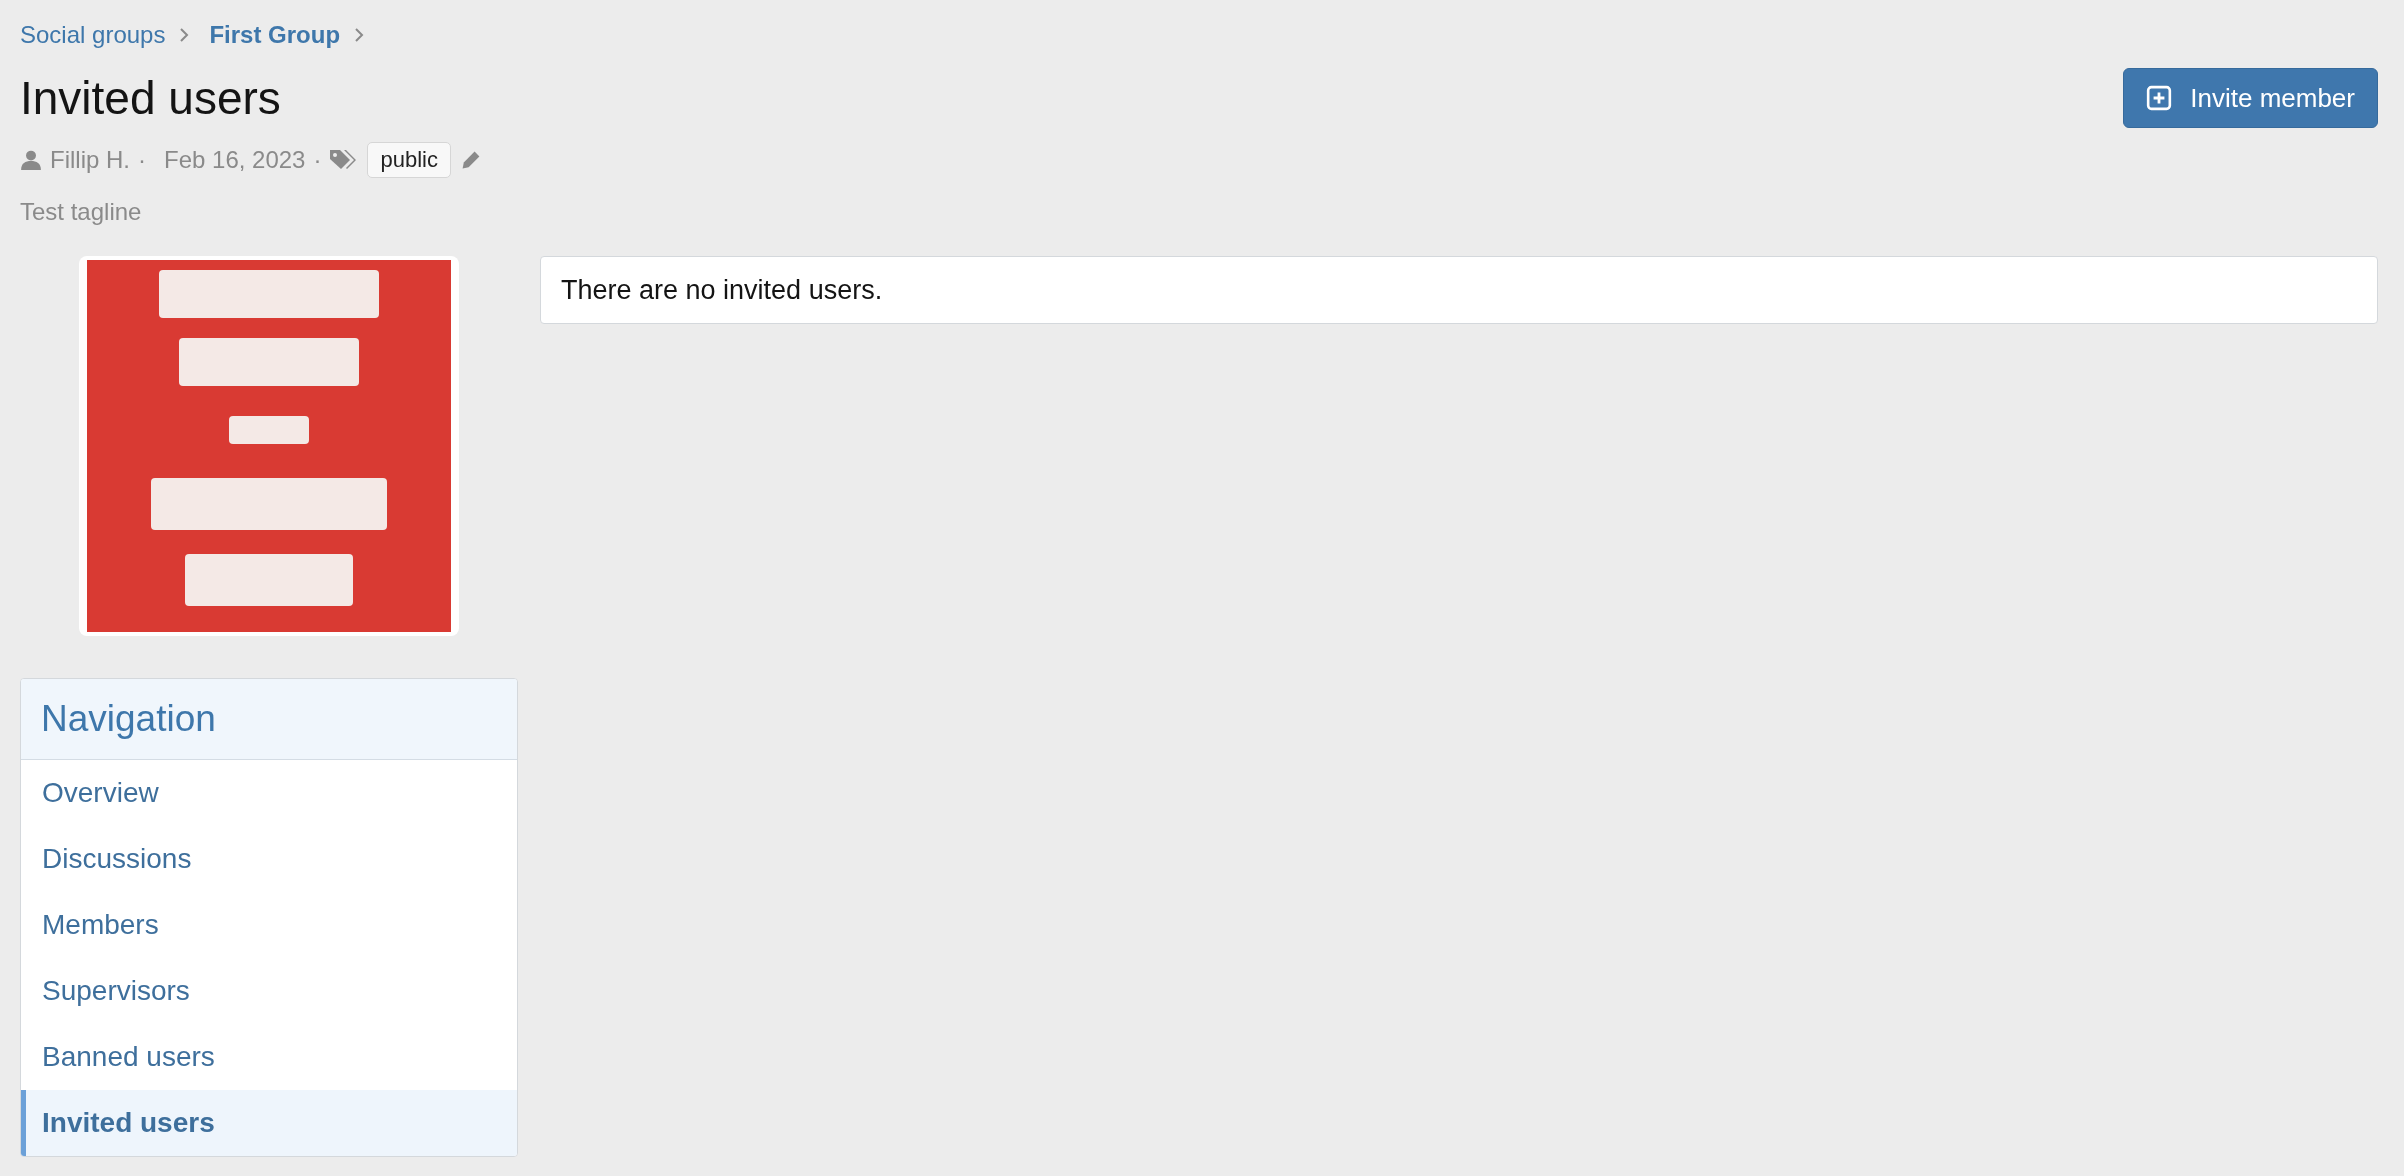 Image resolution: width=2404 pixels, height=1176 pixels. I want to click on author-link: Fillip H., so click(90, 160).